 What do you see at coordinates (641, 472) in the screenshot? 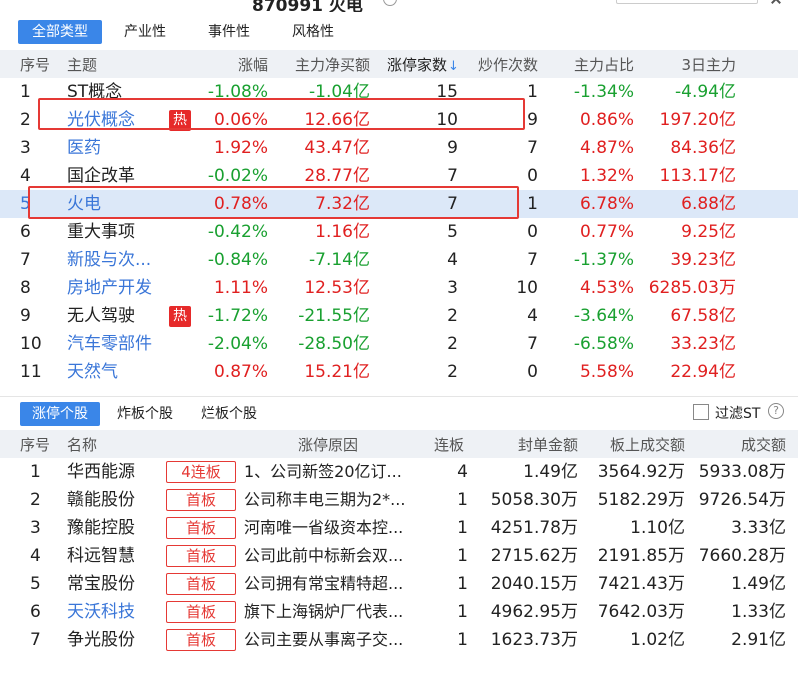
I see `board-volume: 3564.92万` at bounding box center [641, 472].